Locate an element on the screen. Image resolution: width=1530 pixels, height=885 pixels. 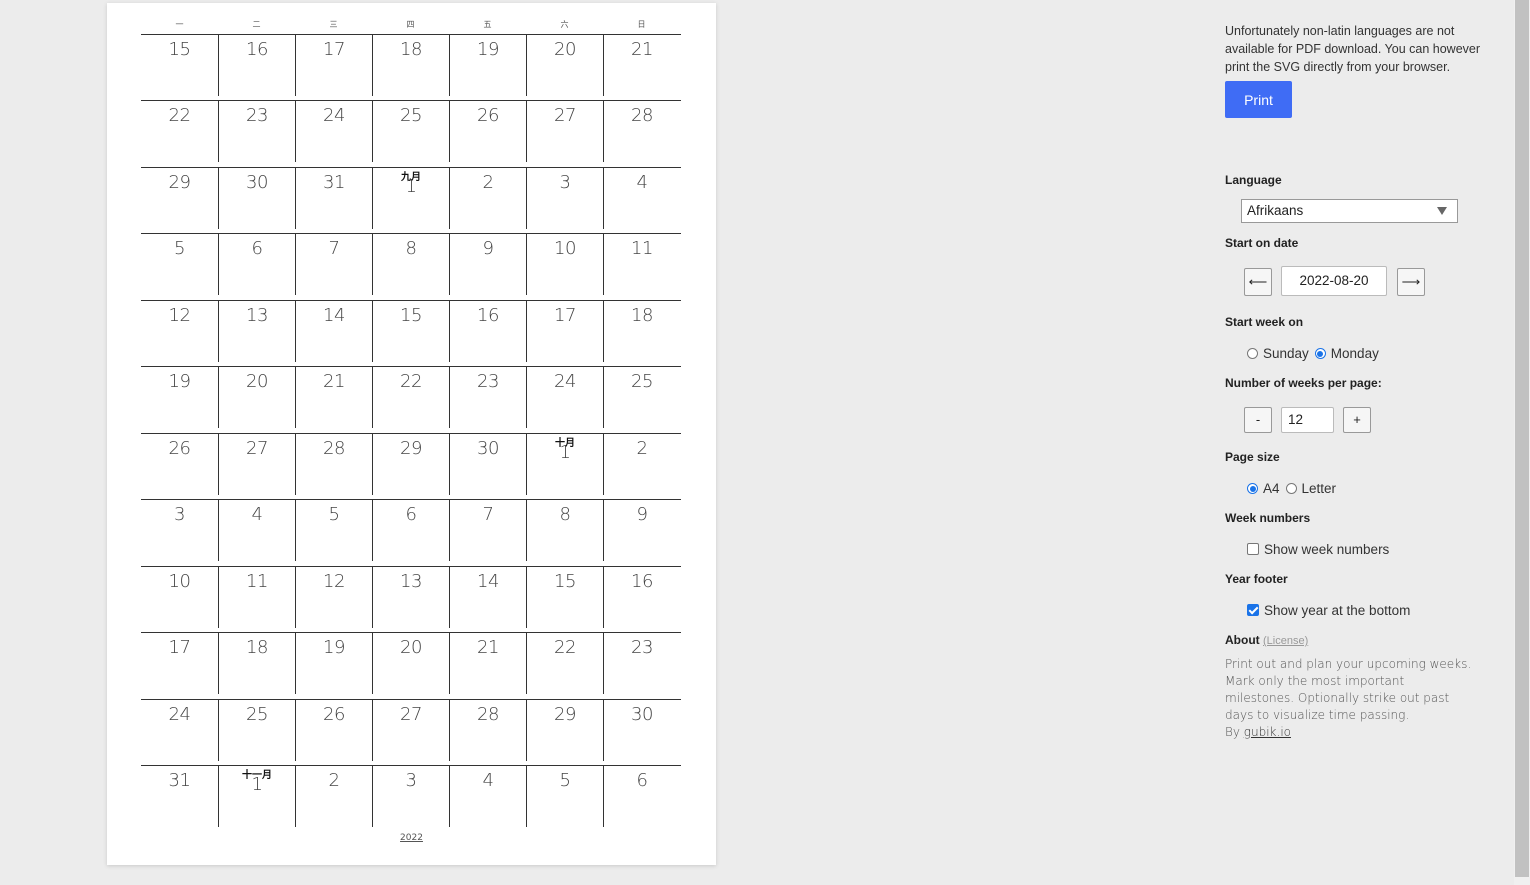
page-size-label: Page size is located at coordinates (1252, 457).